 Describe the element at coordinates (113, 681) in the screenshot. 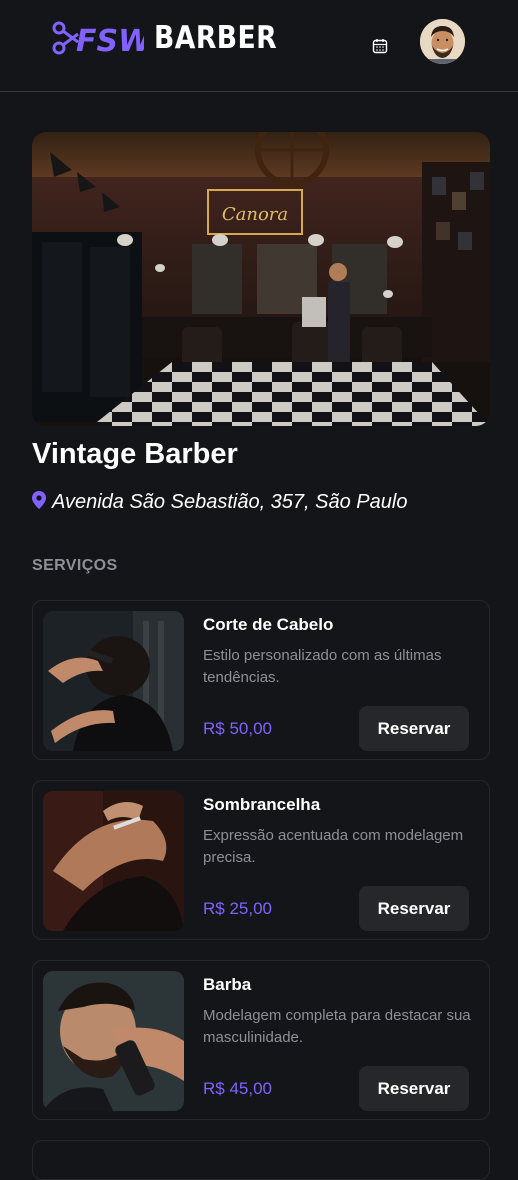

I see `service-image-haircut` at that location.